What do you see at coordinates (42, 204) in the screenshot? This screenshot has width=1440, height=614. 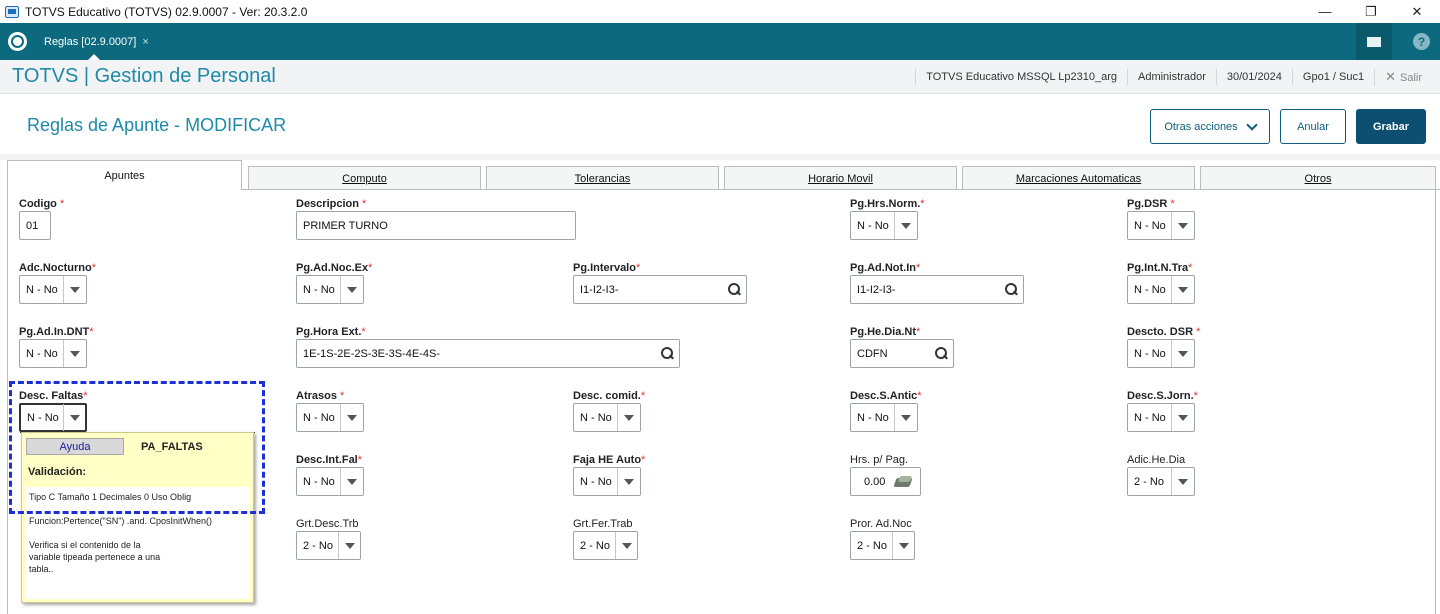 I see `codigo-label: Codigo *` at bounding box center [42, 204].